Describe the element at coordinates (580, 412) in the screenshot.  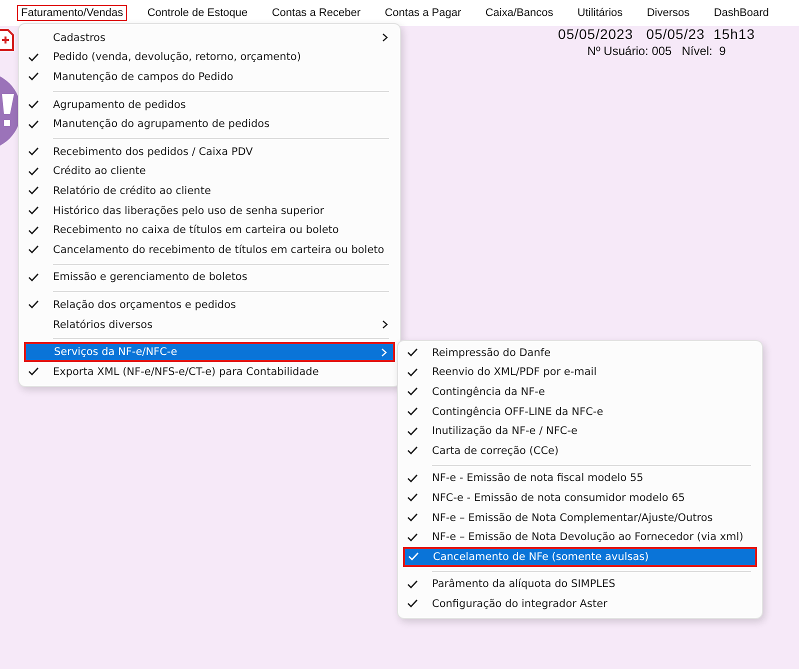
I see `menu-item: Contingência OFF-LINE da NFC-e` at that location.